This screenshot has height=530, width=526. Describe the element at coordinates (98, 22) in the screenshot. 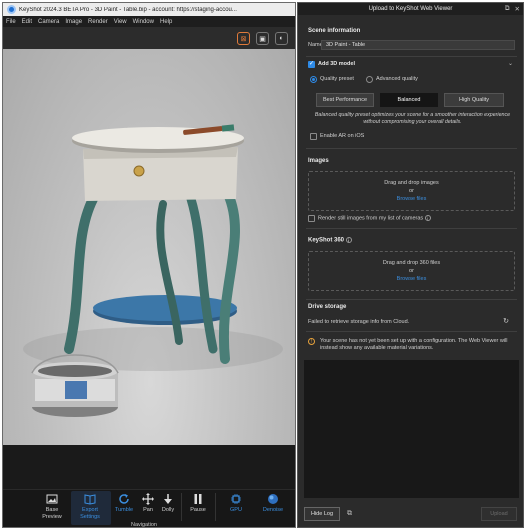

I see `menu-render: Render` at that location.